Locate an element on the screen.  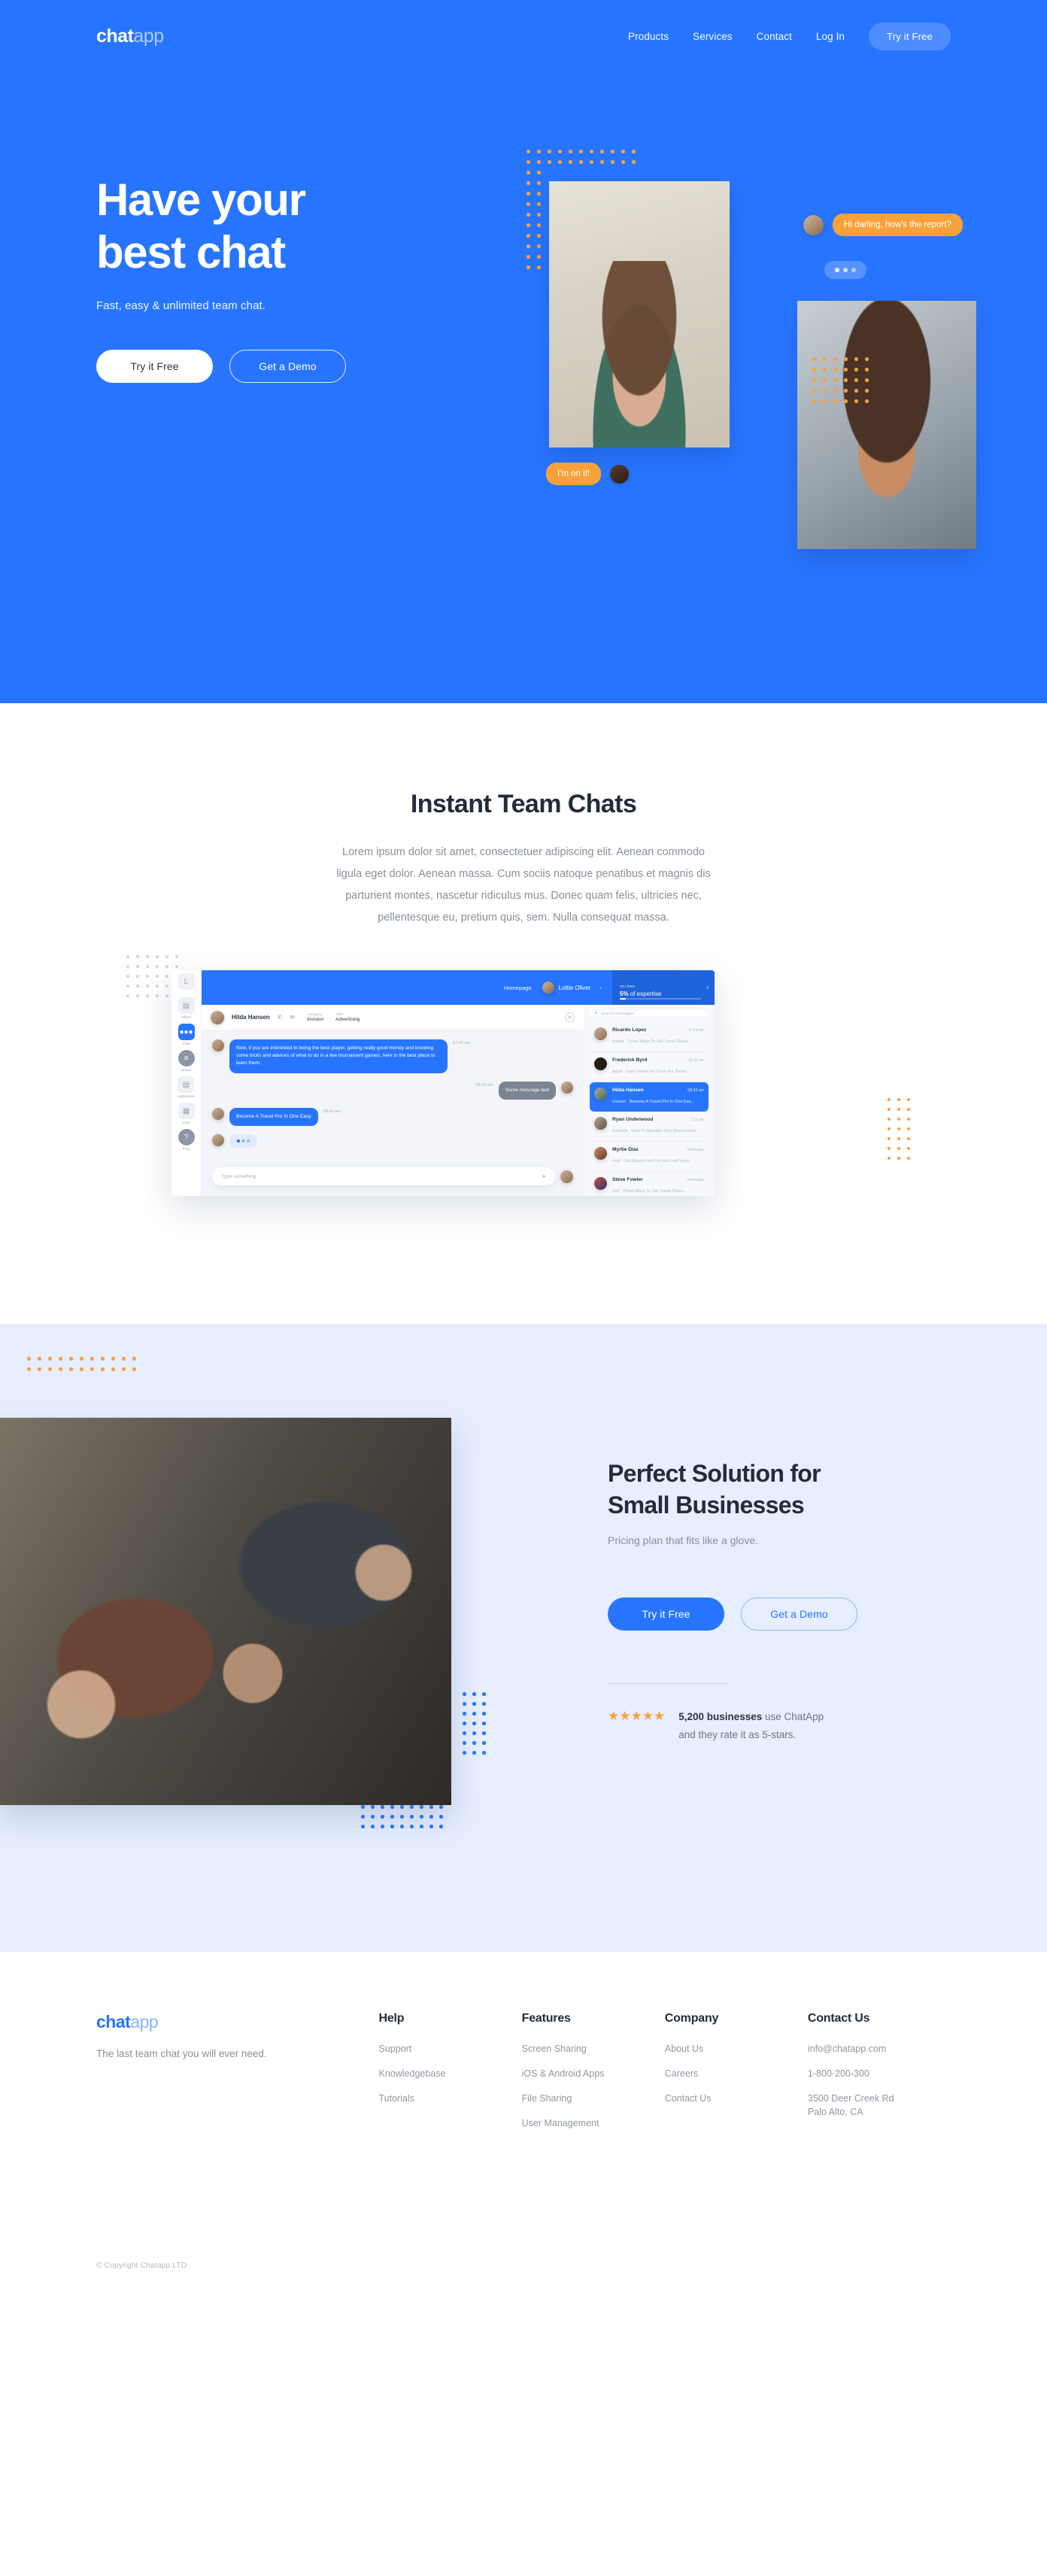
list-item-top: Ricardo Lopez 11:23 am is located at coordinates (658, 1030).